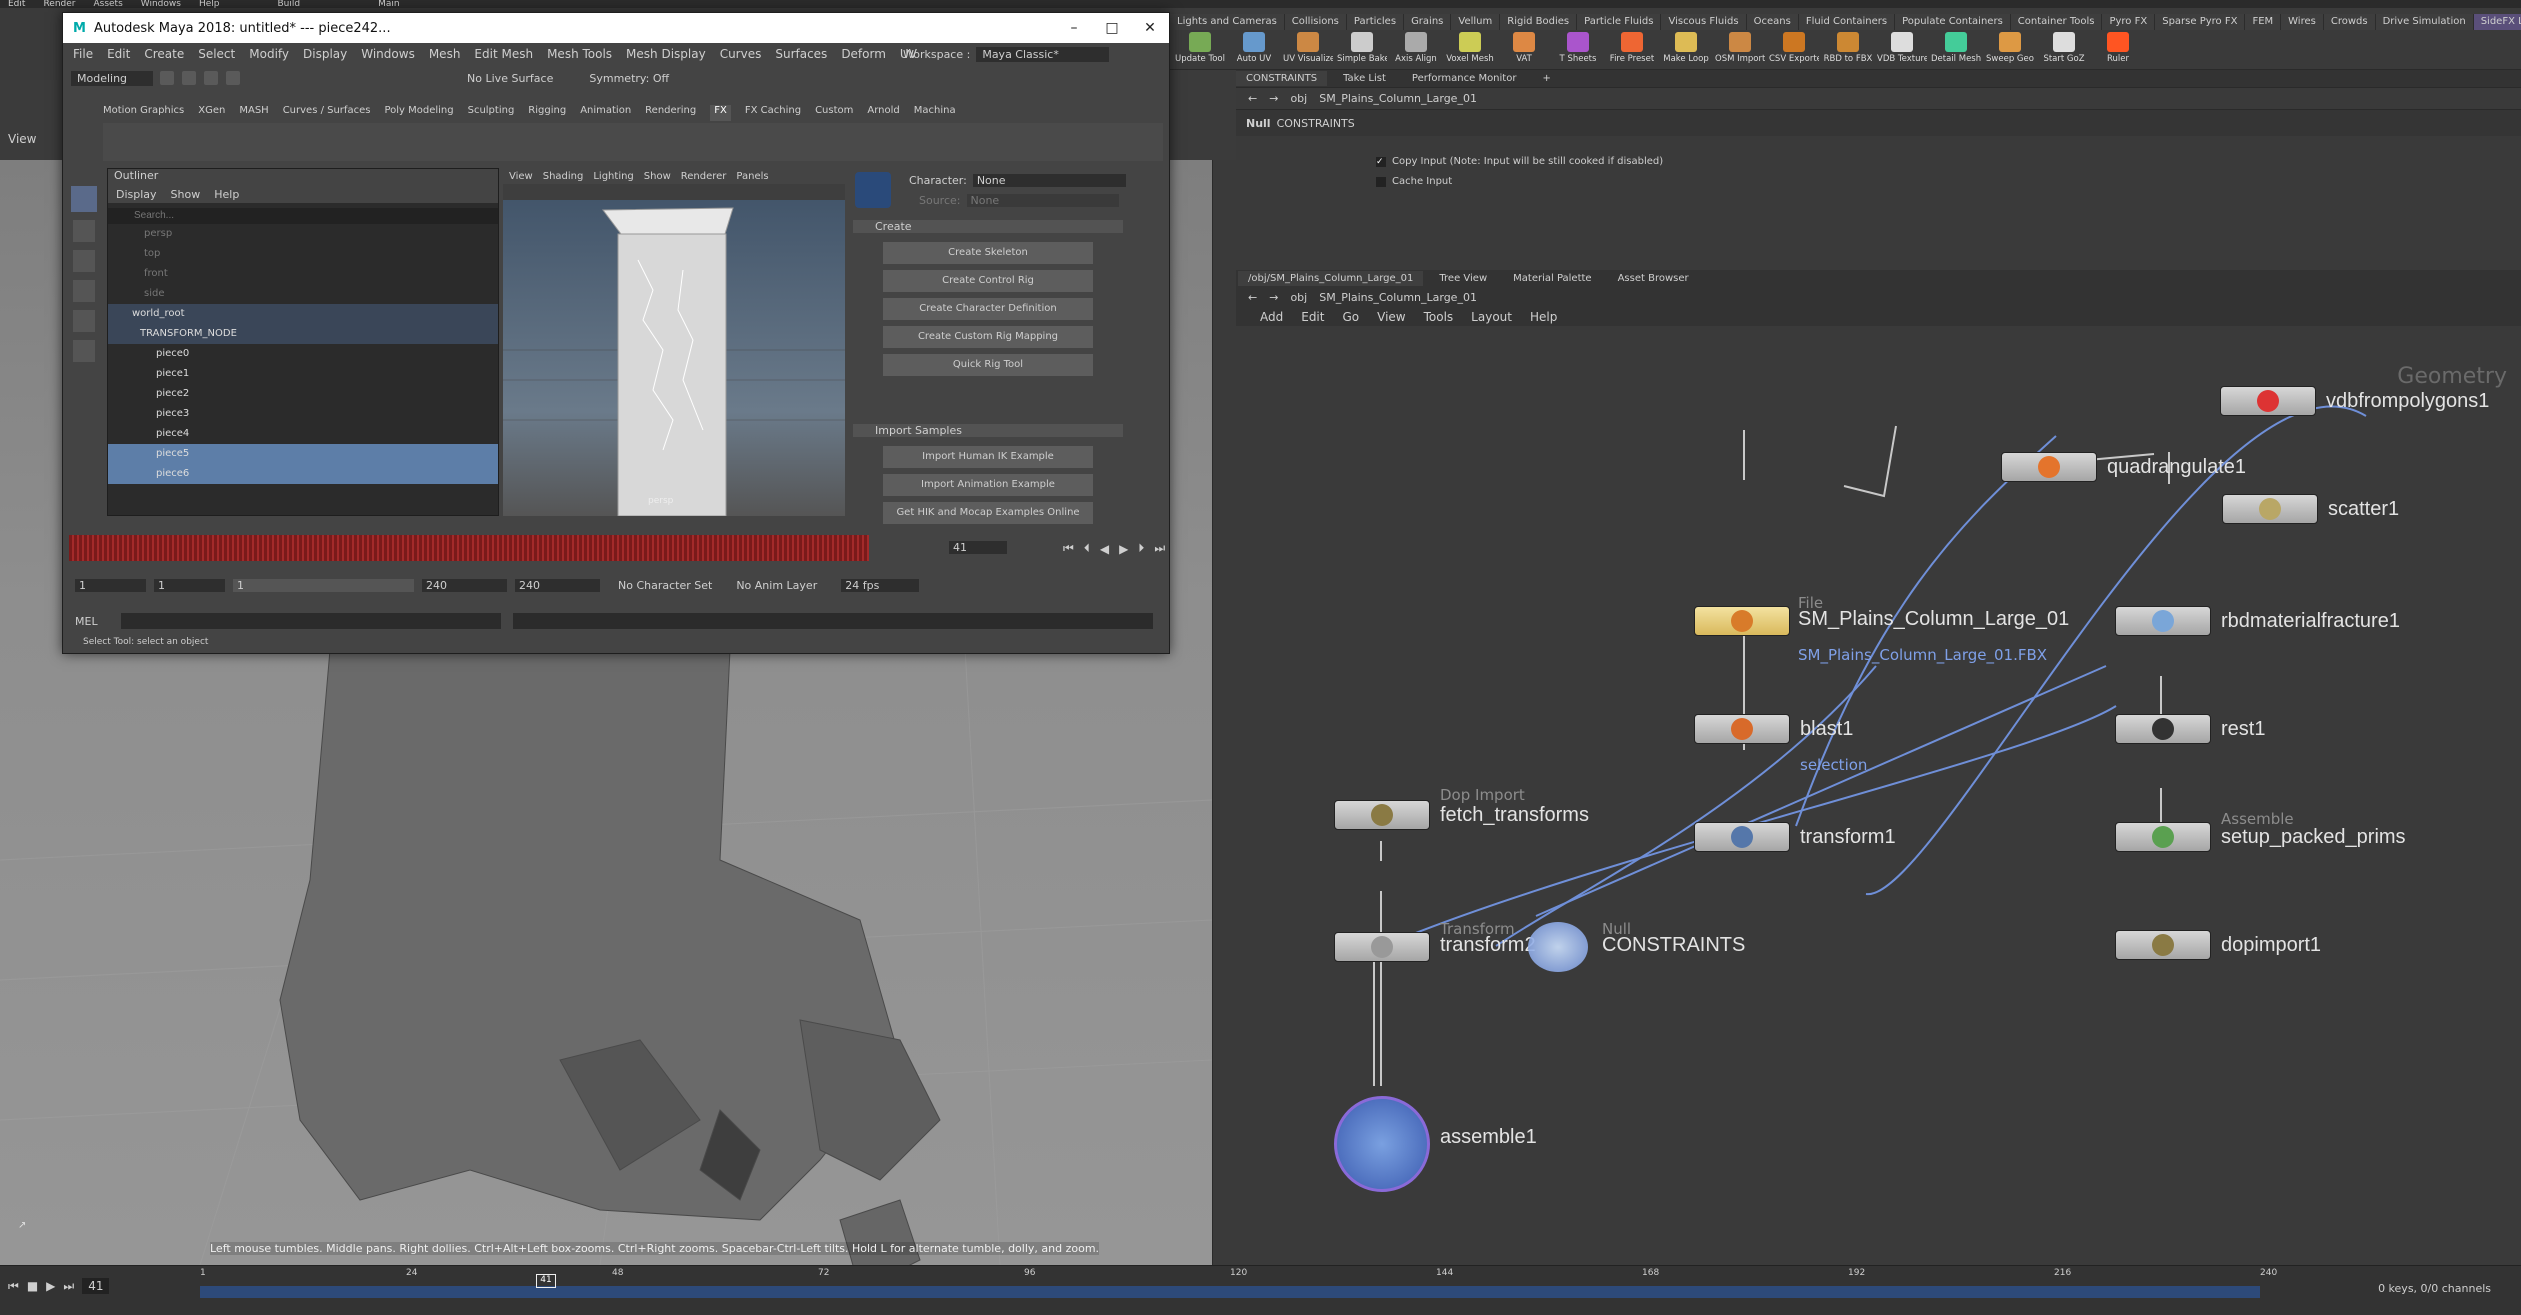 The image size is (2521, 1315). What do you see at coordinates (1159, 548) in the screenshot?
I see `goto-end-icon: ⏭` at bounding box center [1159, 548].